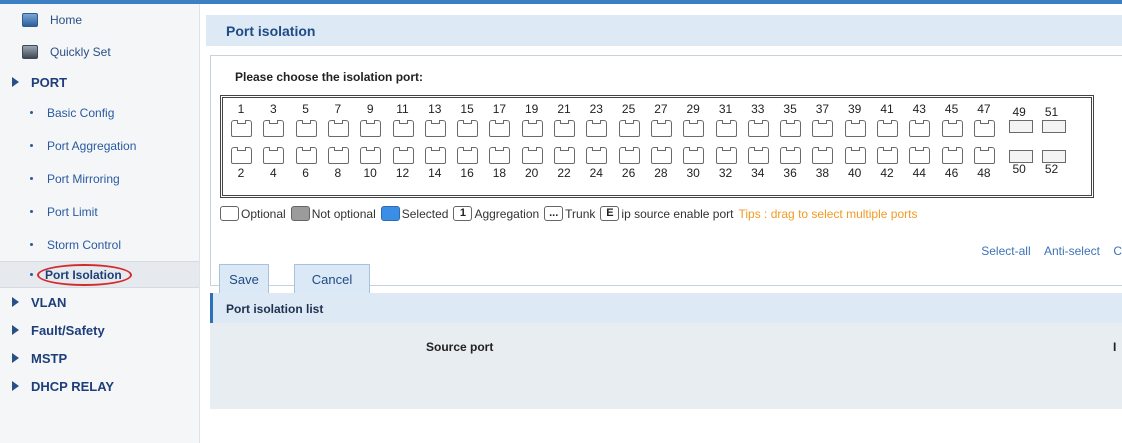  I want to click on page-title: Port isolation, so click(664, 30).